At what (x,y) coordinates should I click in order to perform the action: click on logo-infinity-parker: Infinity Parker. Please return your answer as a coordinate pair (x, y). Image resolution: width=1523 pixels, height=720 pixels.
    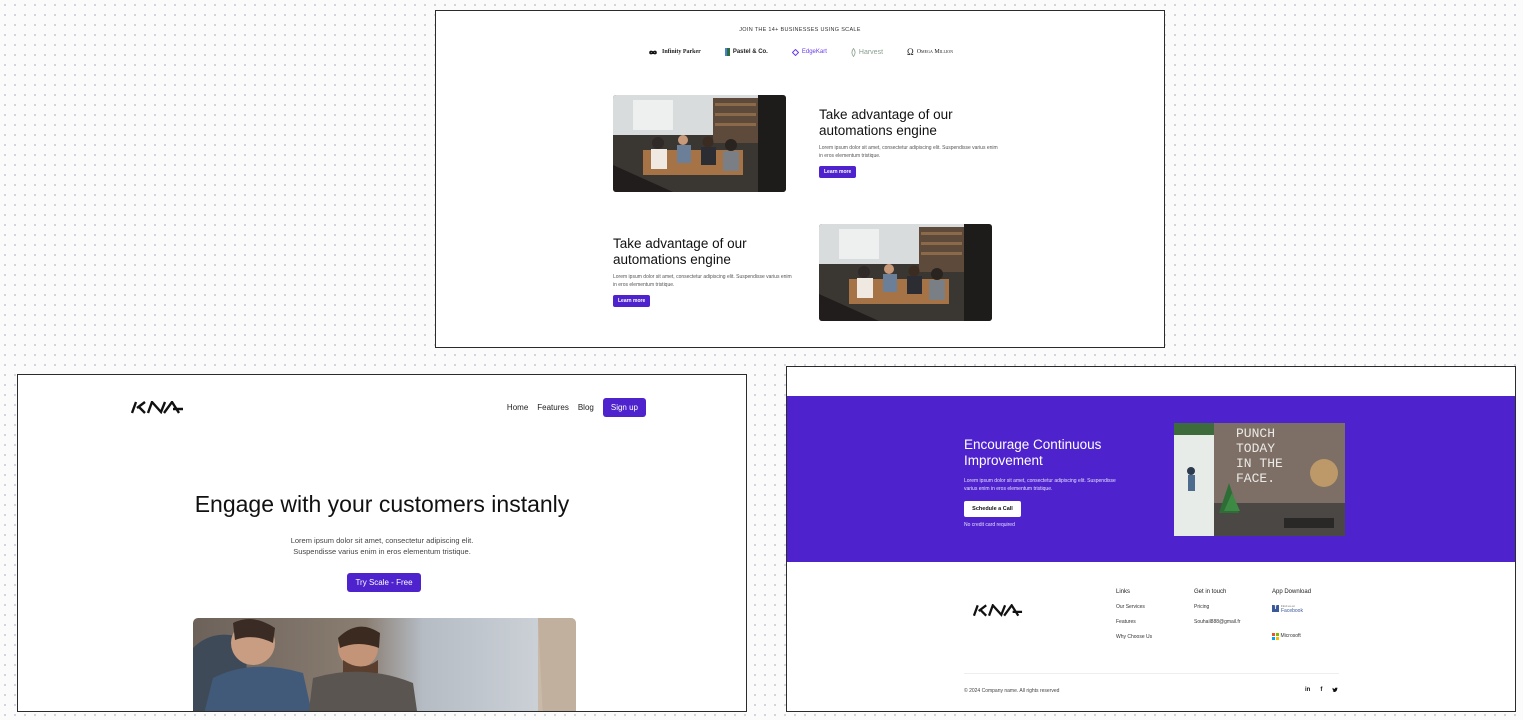
    Looking at the image, I should click on (674, 52).